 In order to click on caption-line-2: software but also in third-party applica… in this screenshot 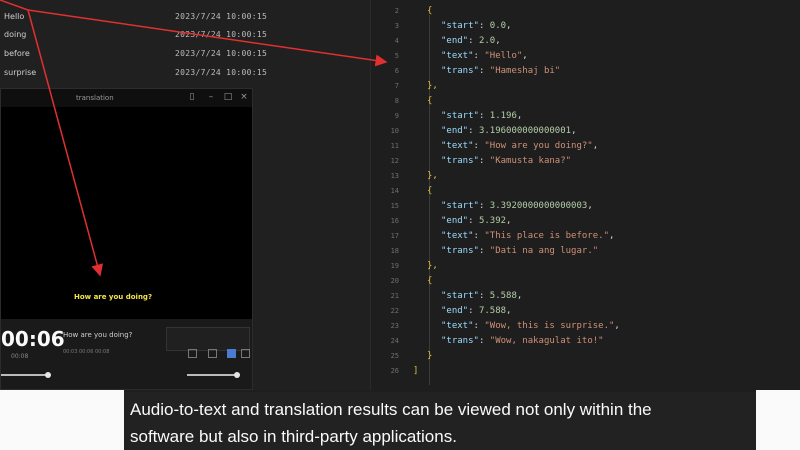, I will do `click(293, 436)`.